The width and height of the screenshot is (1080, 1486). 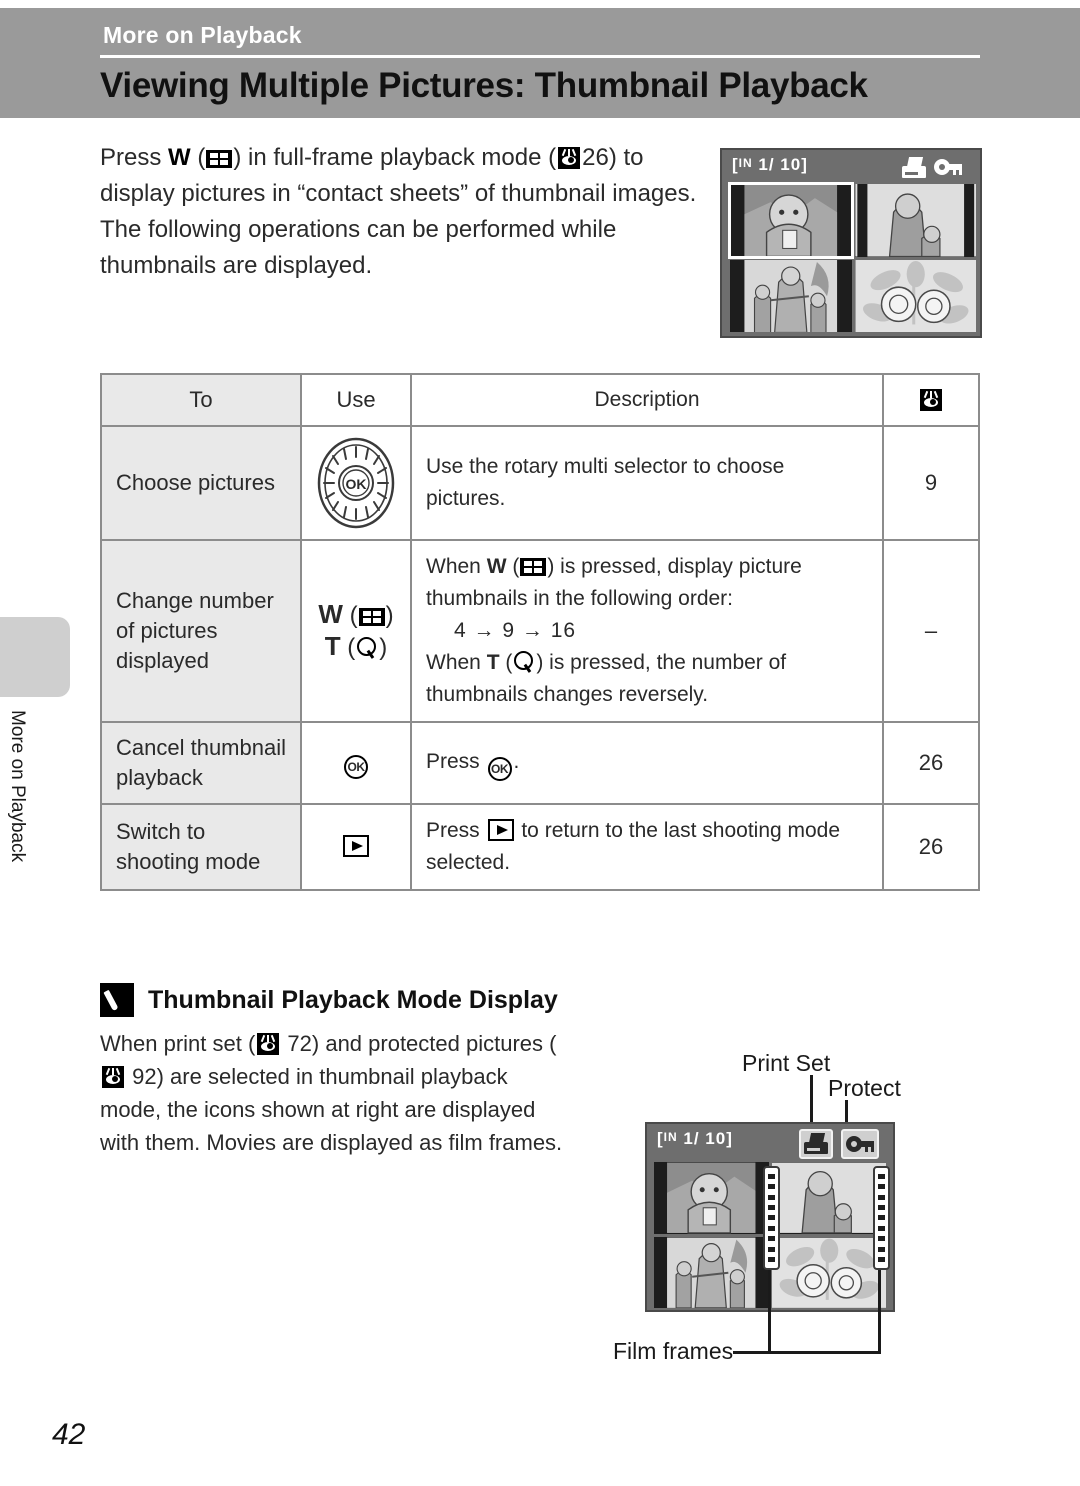 I want to click on note-text-2: ) and protected pictures, so click(x=427, y=1043).